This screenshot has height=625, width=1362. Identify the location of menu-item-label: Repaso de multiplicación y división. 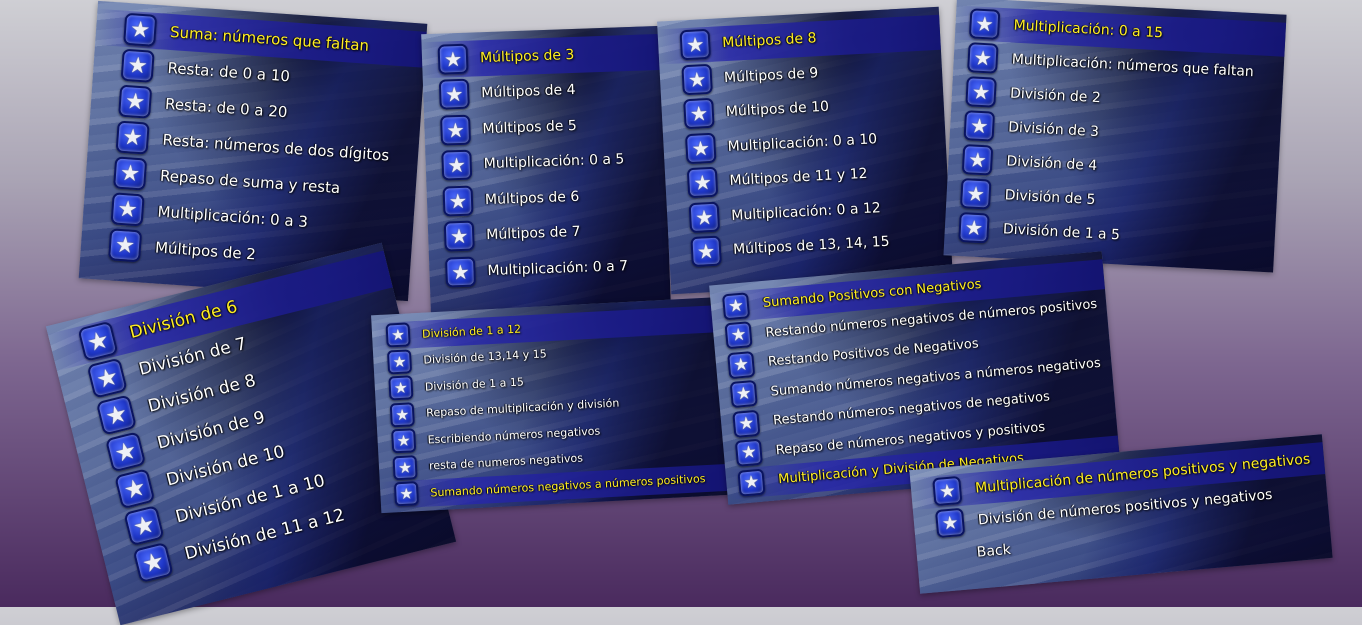
(522, 408).